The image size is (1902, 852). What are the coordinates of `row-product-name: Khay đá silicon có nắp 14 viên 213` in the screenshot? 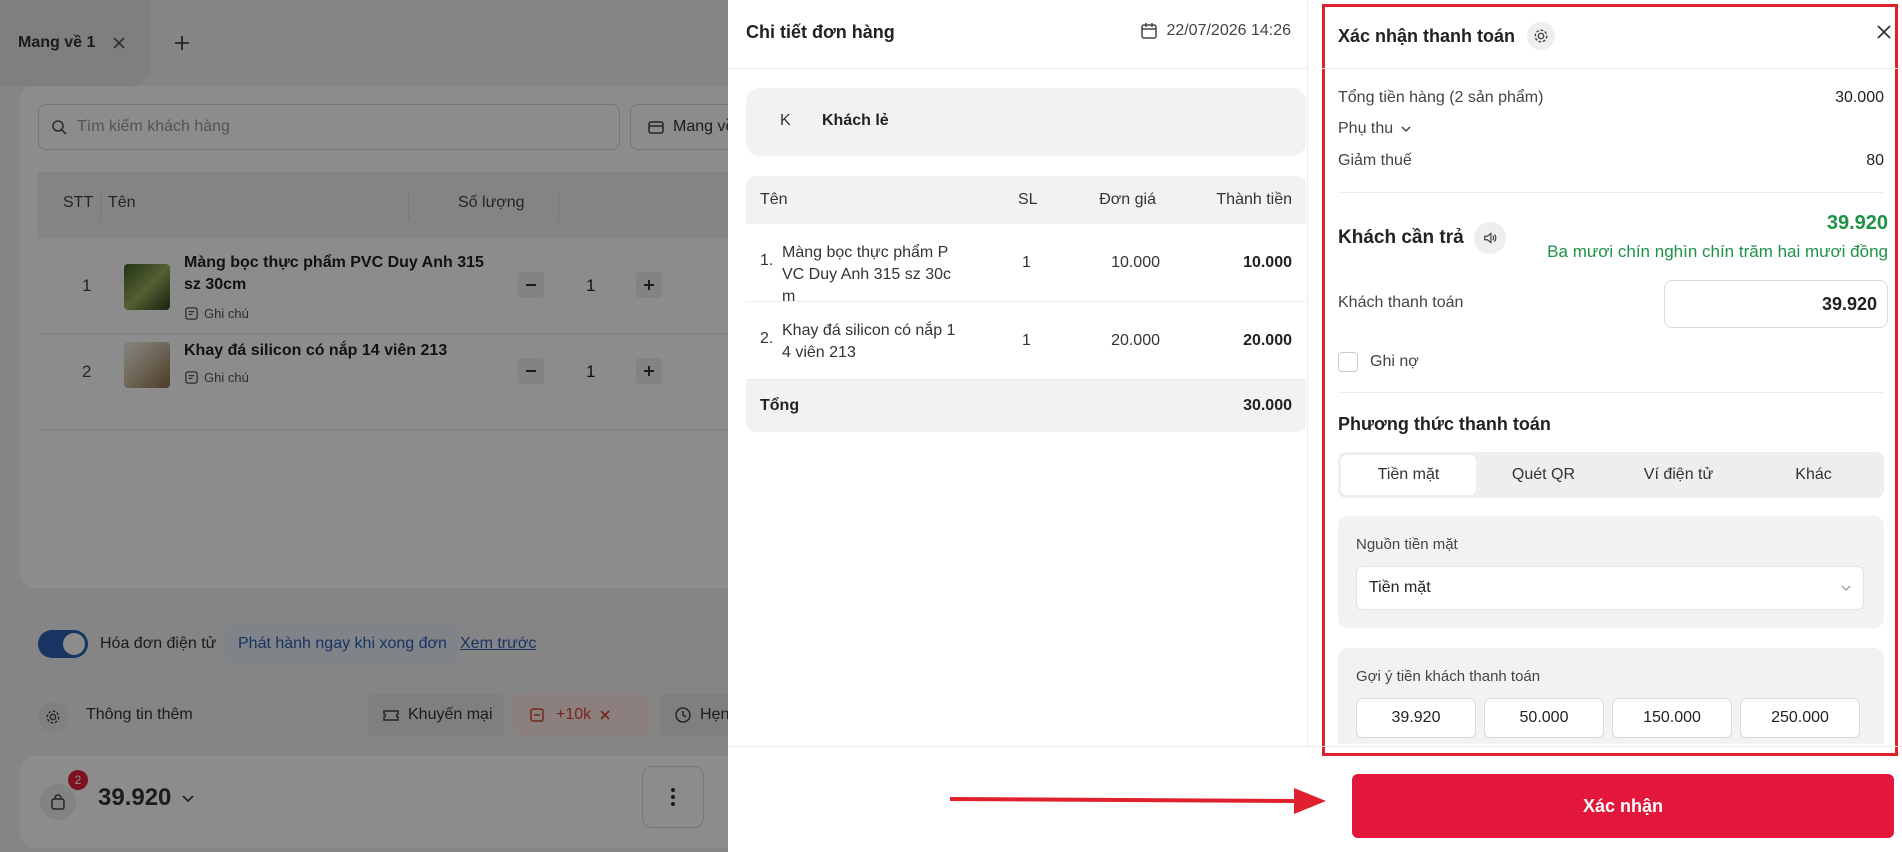 It's located at (869, 341).